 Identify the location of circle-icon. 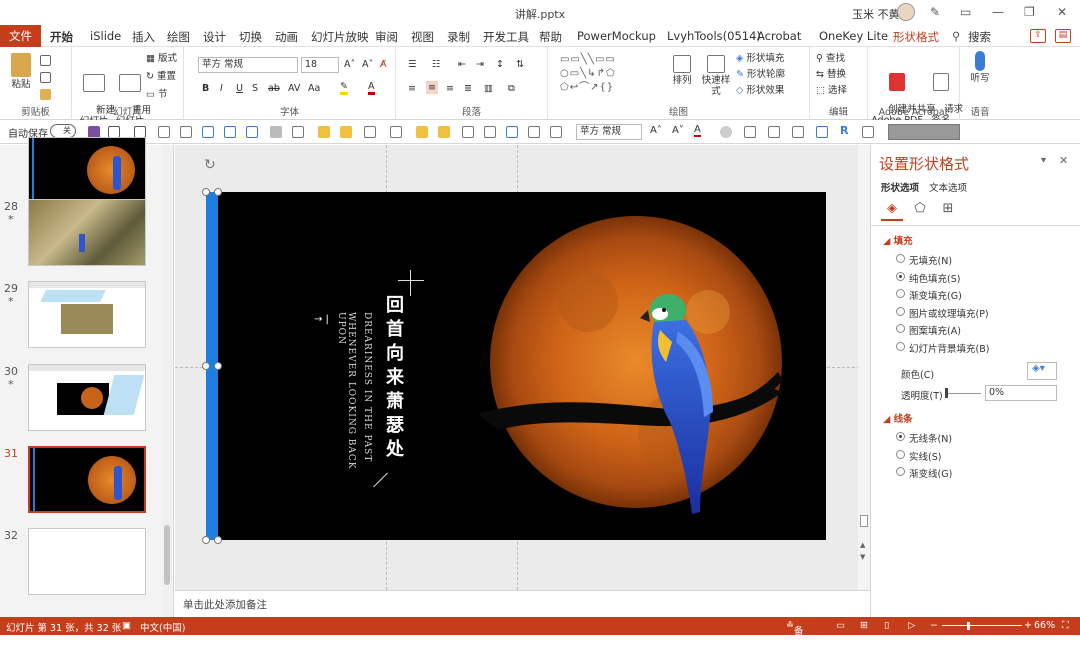
(726, 132).